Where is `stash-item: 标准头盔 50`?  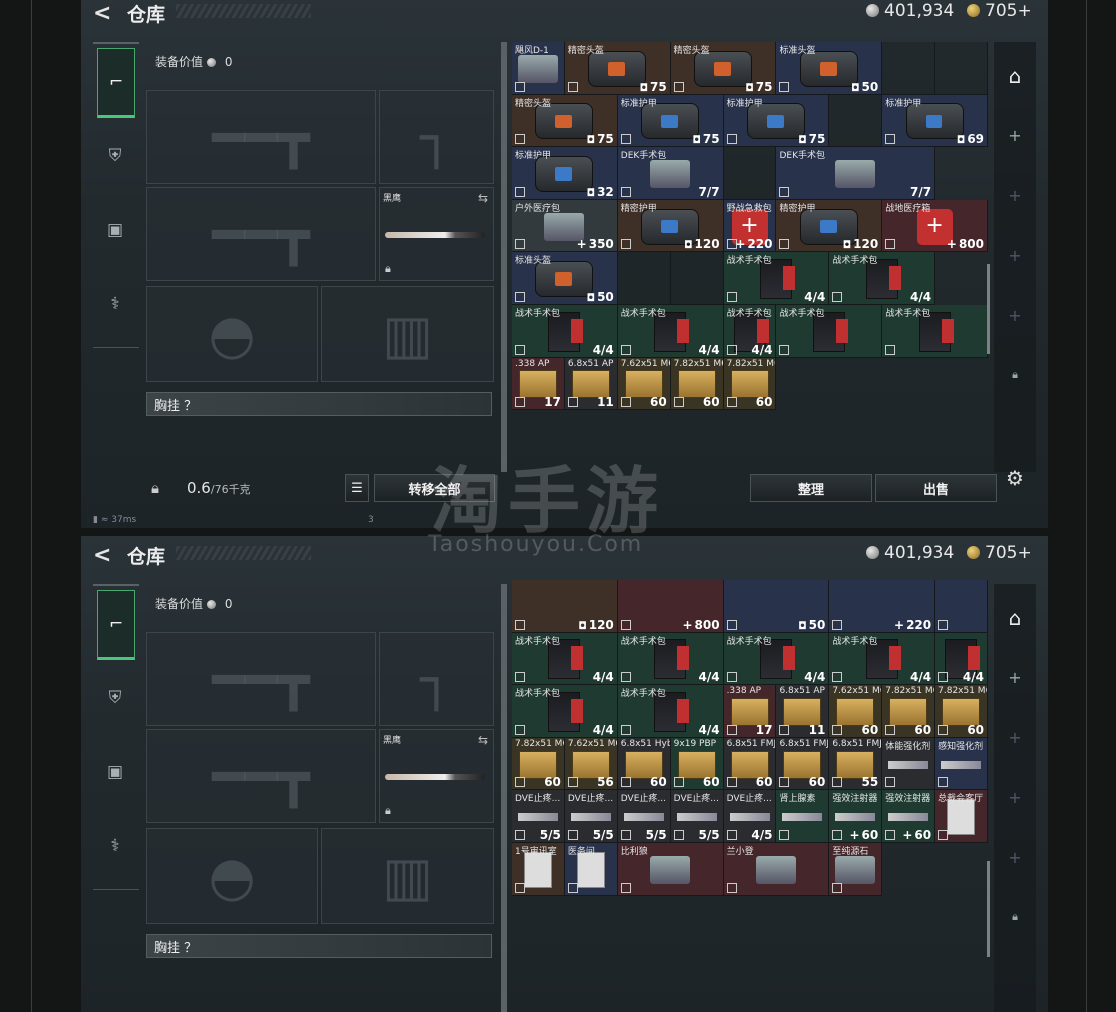 stash-item: 标准头盔 50 is located at coordinates (829, 68).